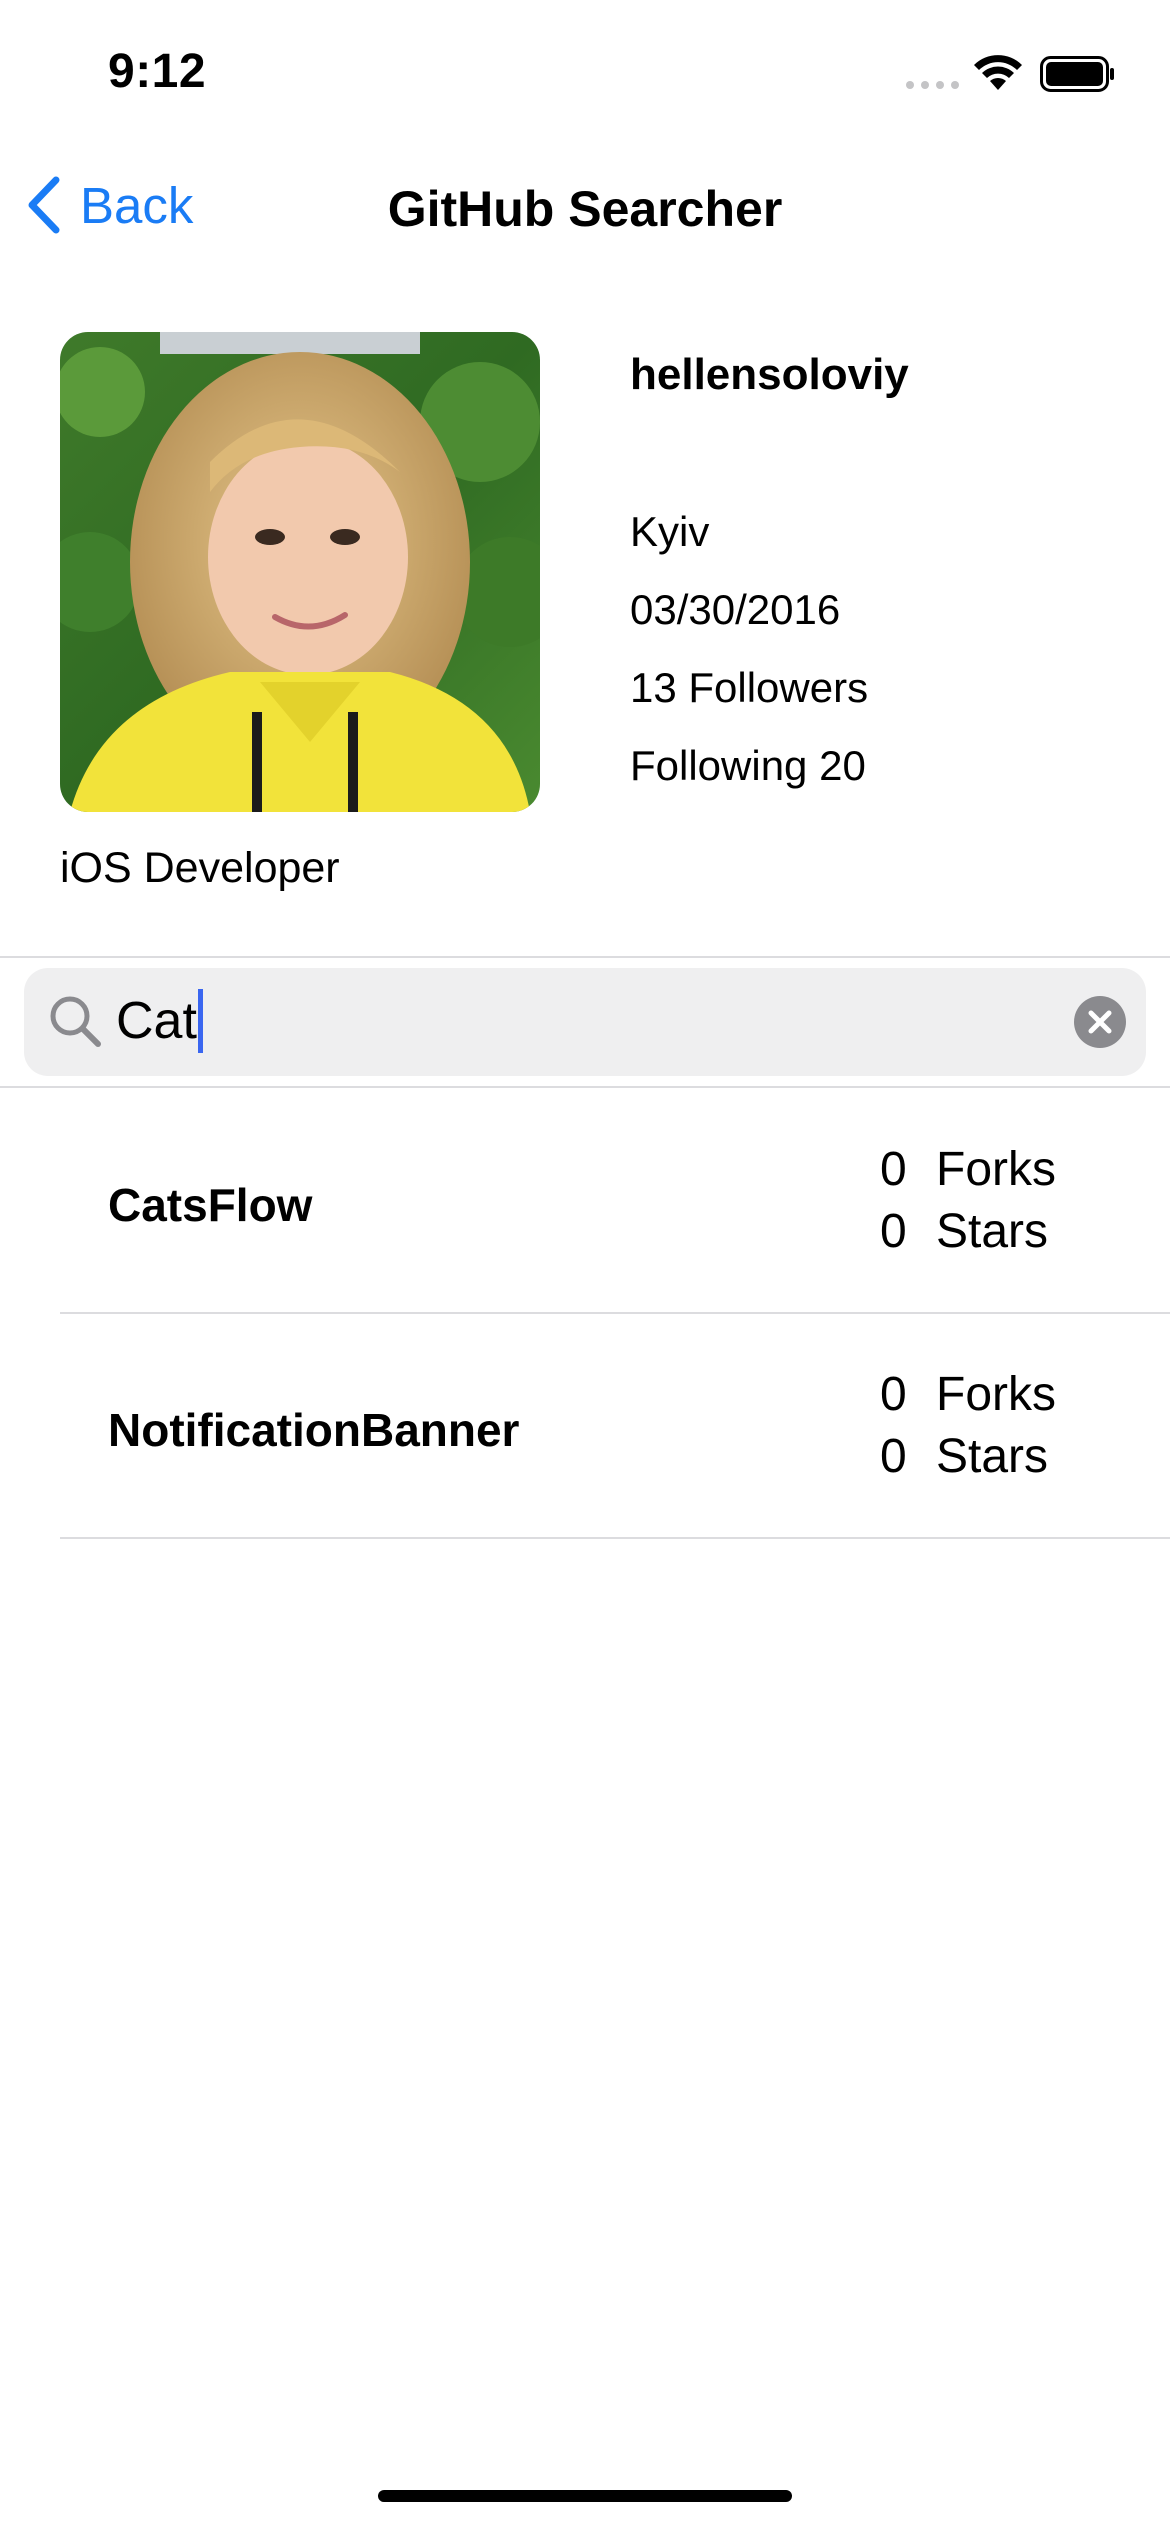  What do you see at coordinates (748, 765) in the screenshot?
I see `following-count: Following 20` at bounding box center [748, 765].